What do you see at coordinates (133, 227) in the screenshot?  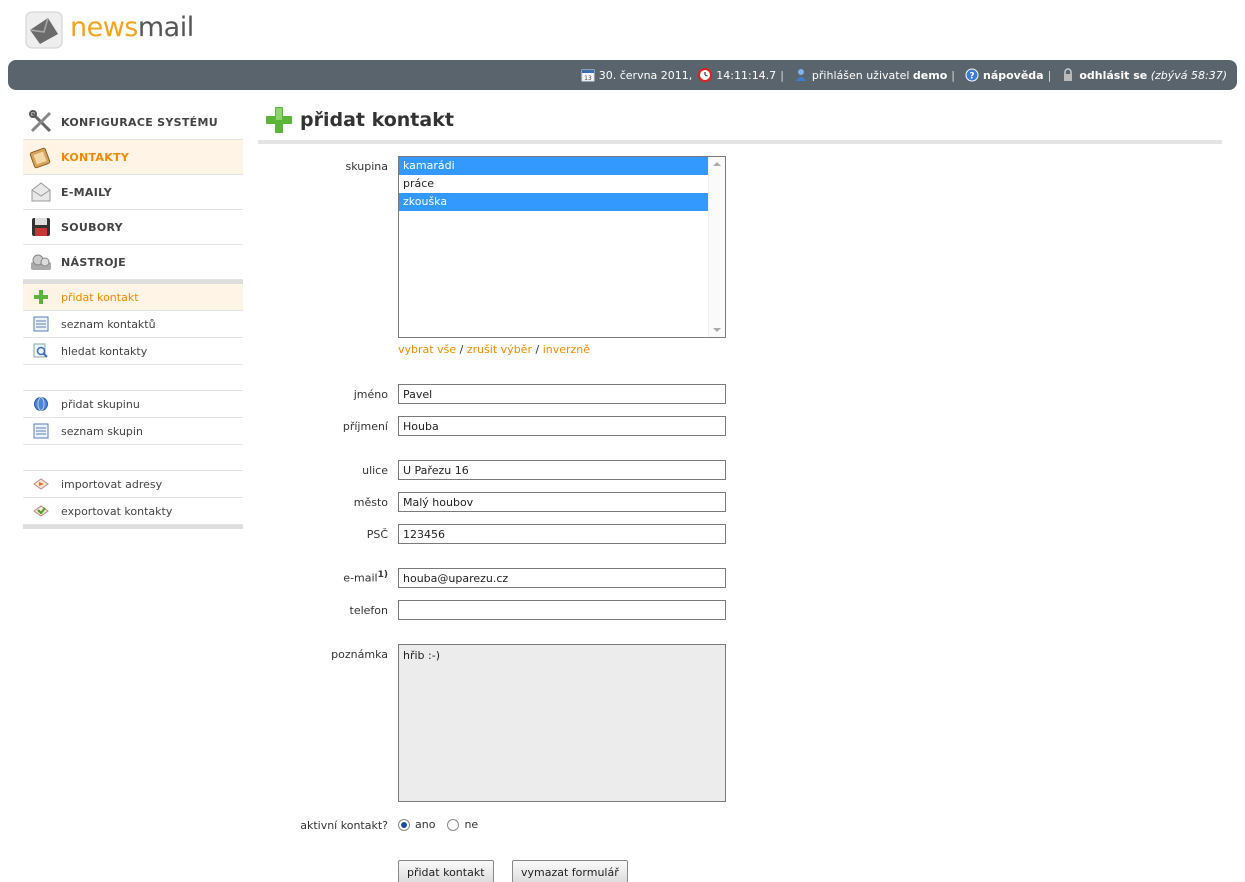 I see `nav-files: SOUBORY` at bounding box center [133, 227].